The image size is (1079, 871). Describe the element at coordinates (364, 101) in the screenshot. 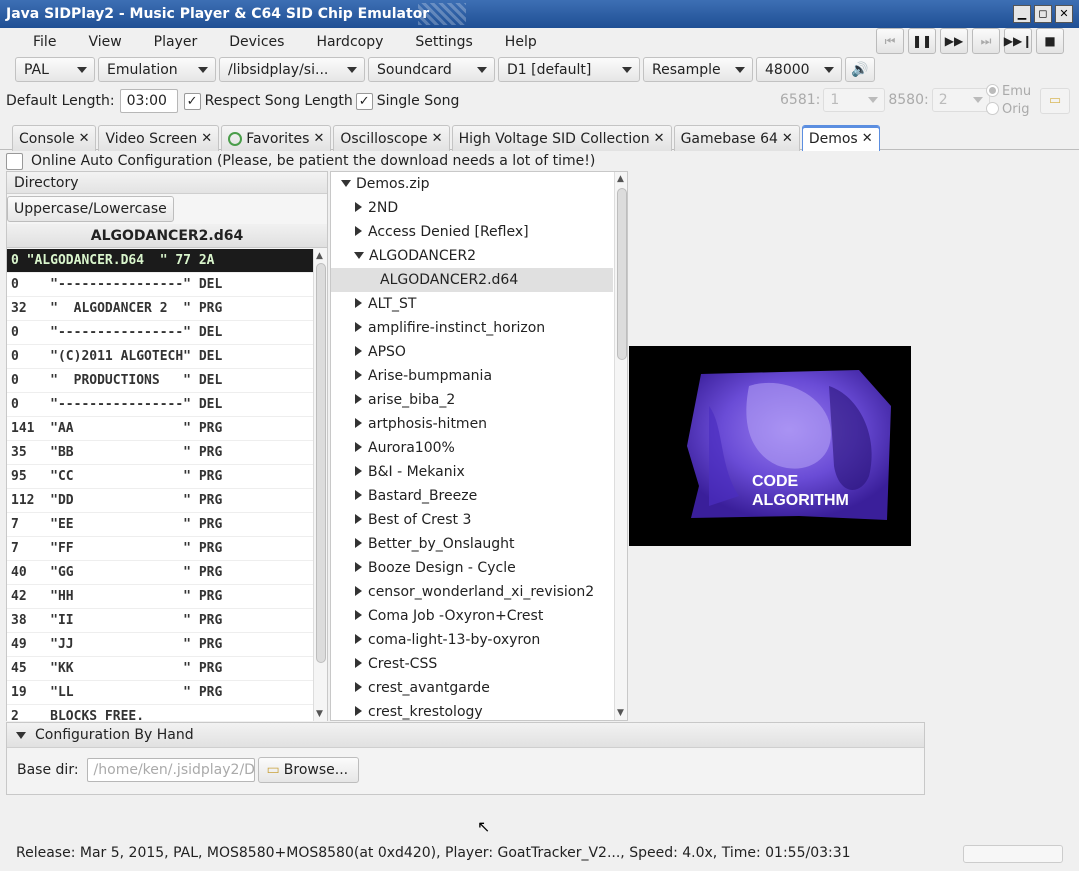

I see `single-song-checkbox: ✓` at that location.